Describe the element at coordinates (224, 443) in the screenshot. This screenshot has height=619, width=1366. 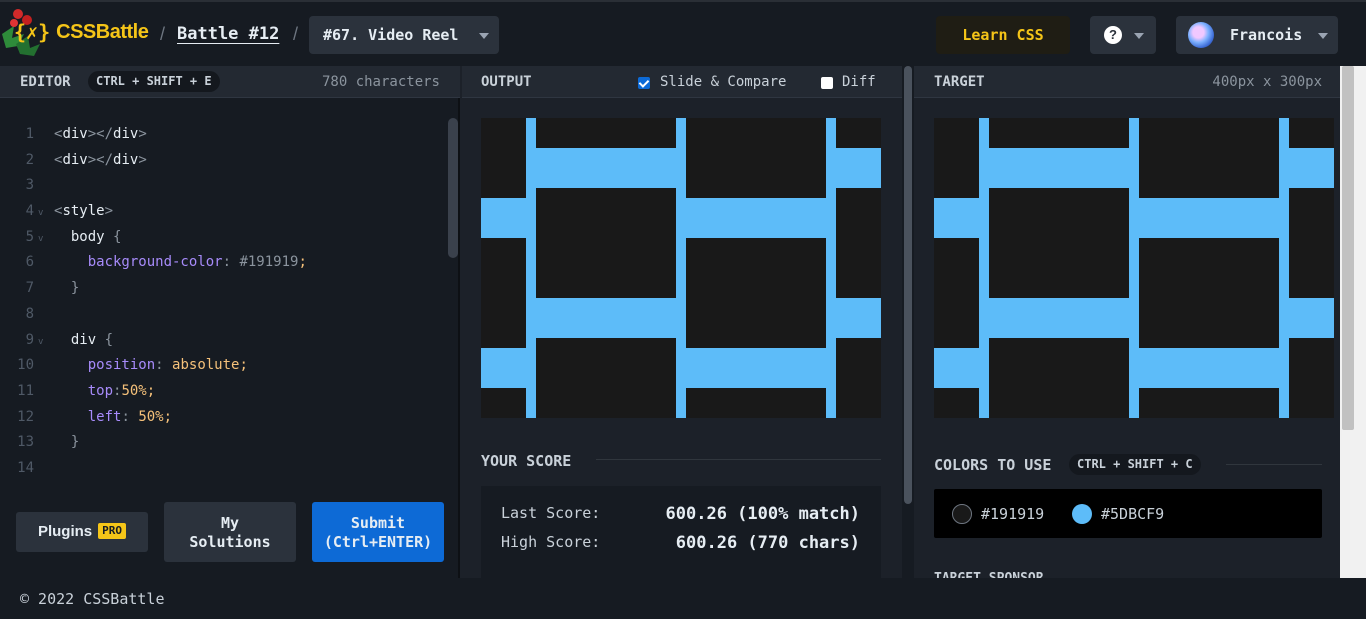
I see `code-line: 13 }` at that location.